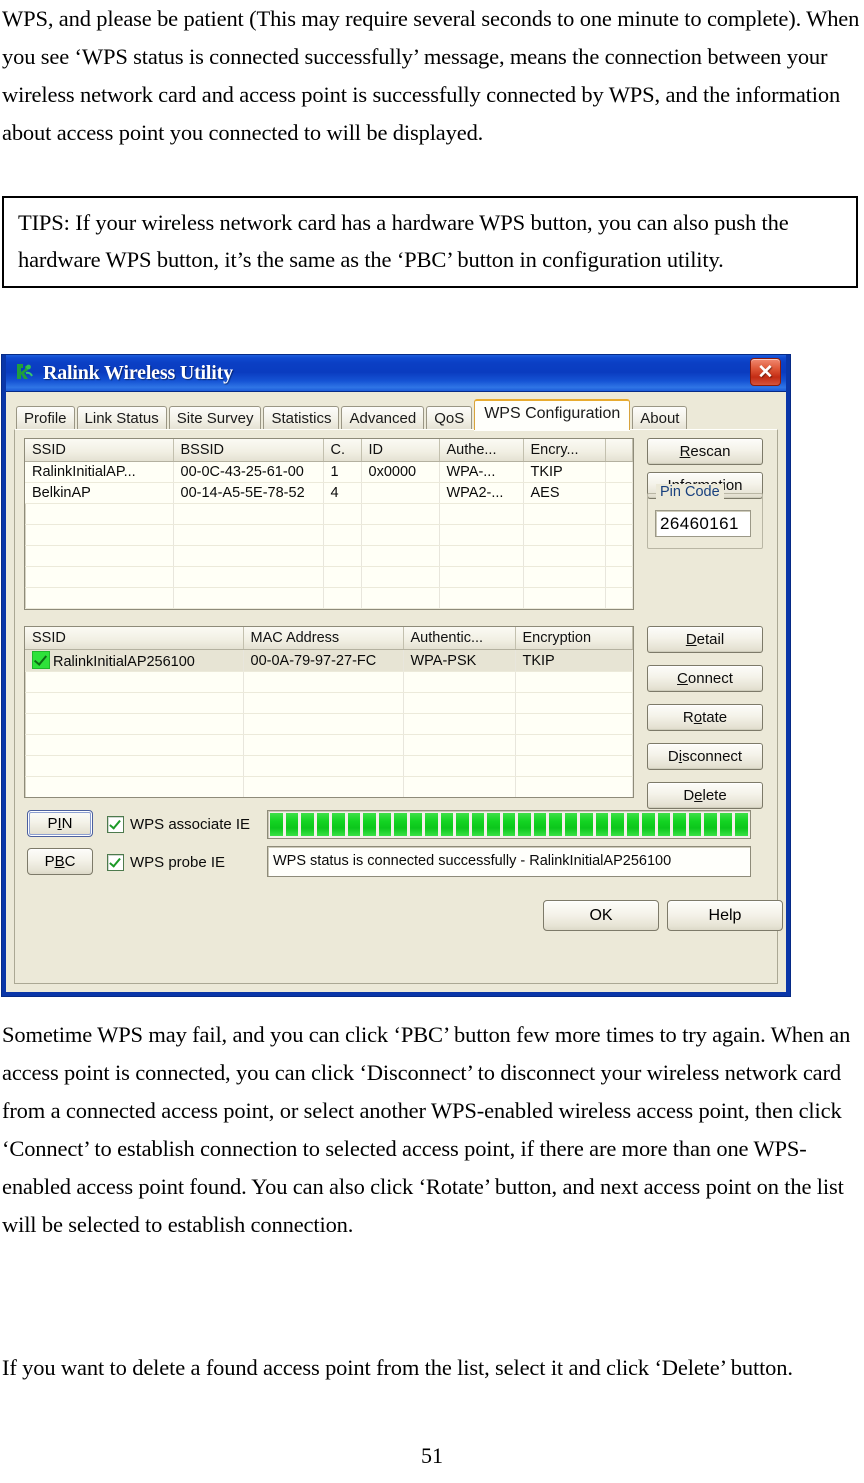 This screenshot has height=1483, width=864. I want to click on pin-code-group: Pin Code 26460161, so click(705, 516).